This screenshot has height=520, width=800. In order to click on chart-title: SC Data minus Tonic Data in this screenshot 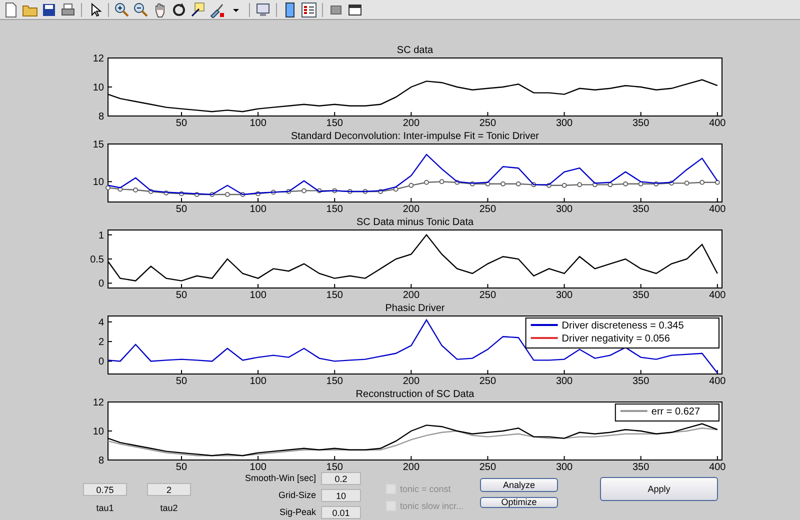, I will do `click(415, 222)`.